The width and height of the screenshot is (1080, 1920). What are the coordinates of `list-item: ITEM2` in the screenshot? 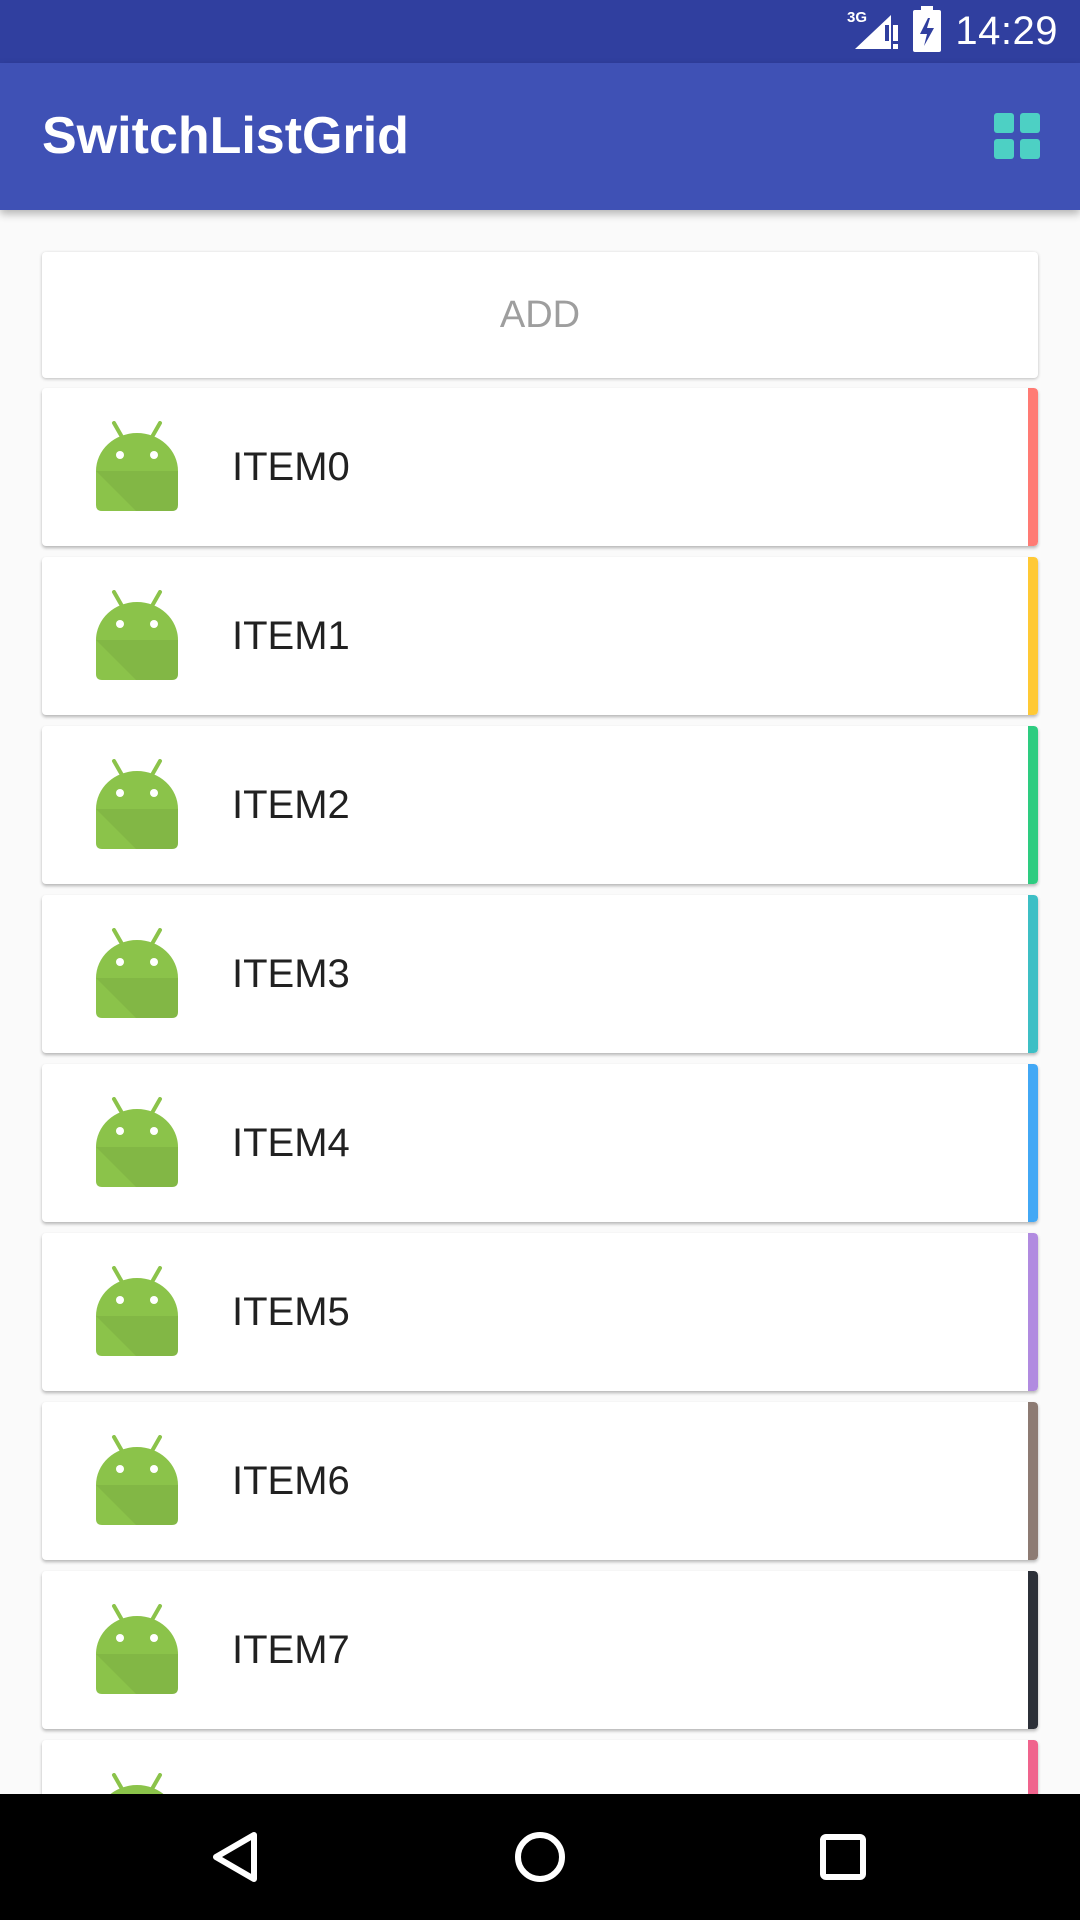 It's located at (540, 805).